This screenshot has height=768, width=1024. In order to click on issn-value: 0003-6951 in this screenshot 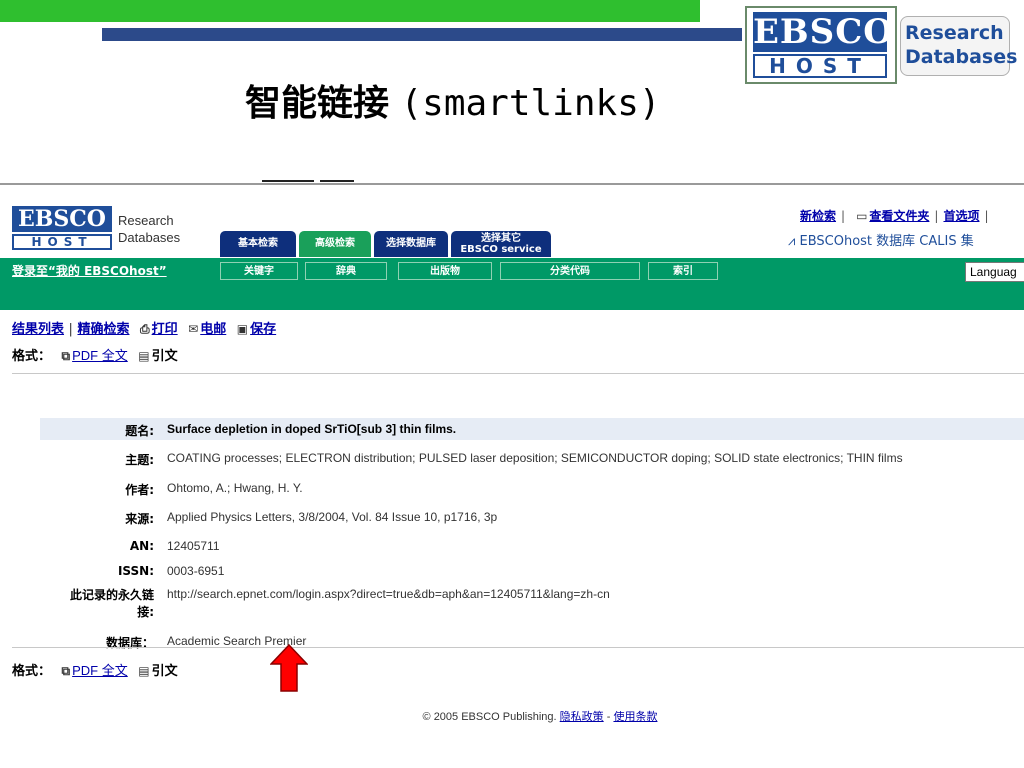, I will do `click(196, 571)`.